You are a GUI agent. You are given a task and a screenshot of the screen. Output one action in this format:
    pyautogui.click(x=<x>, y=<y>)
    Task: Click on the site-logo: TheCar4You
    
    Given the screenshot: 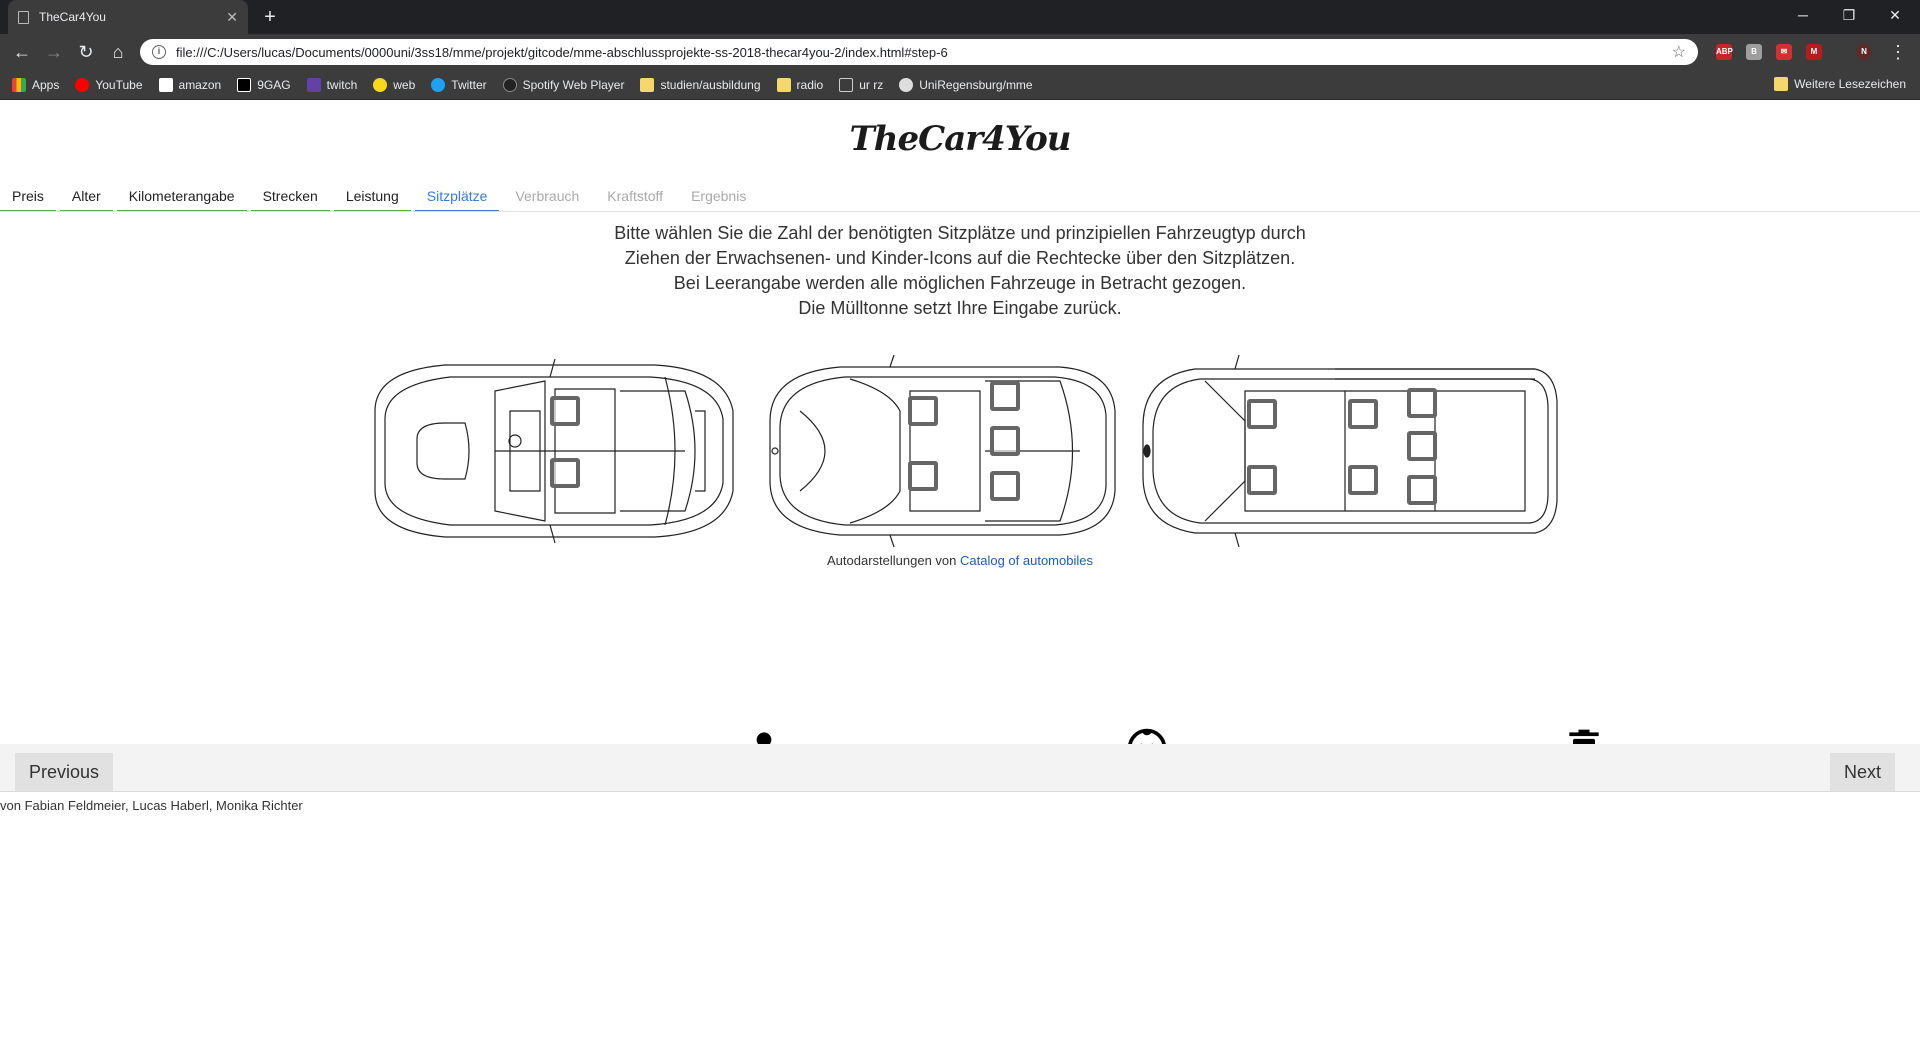 What is the action you would take?
    pyautogui.click(x=960, y=139)
    